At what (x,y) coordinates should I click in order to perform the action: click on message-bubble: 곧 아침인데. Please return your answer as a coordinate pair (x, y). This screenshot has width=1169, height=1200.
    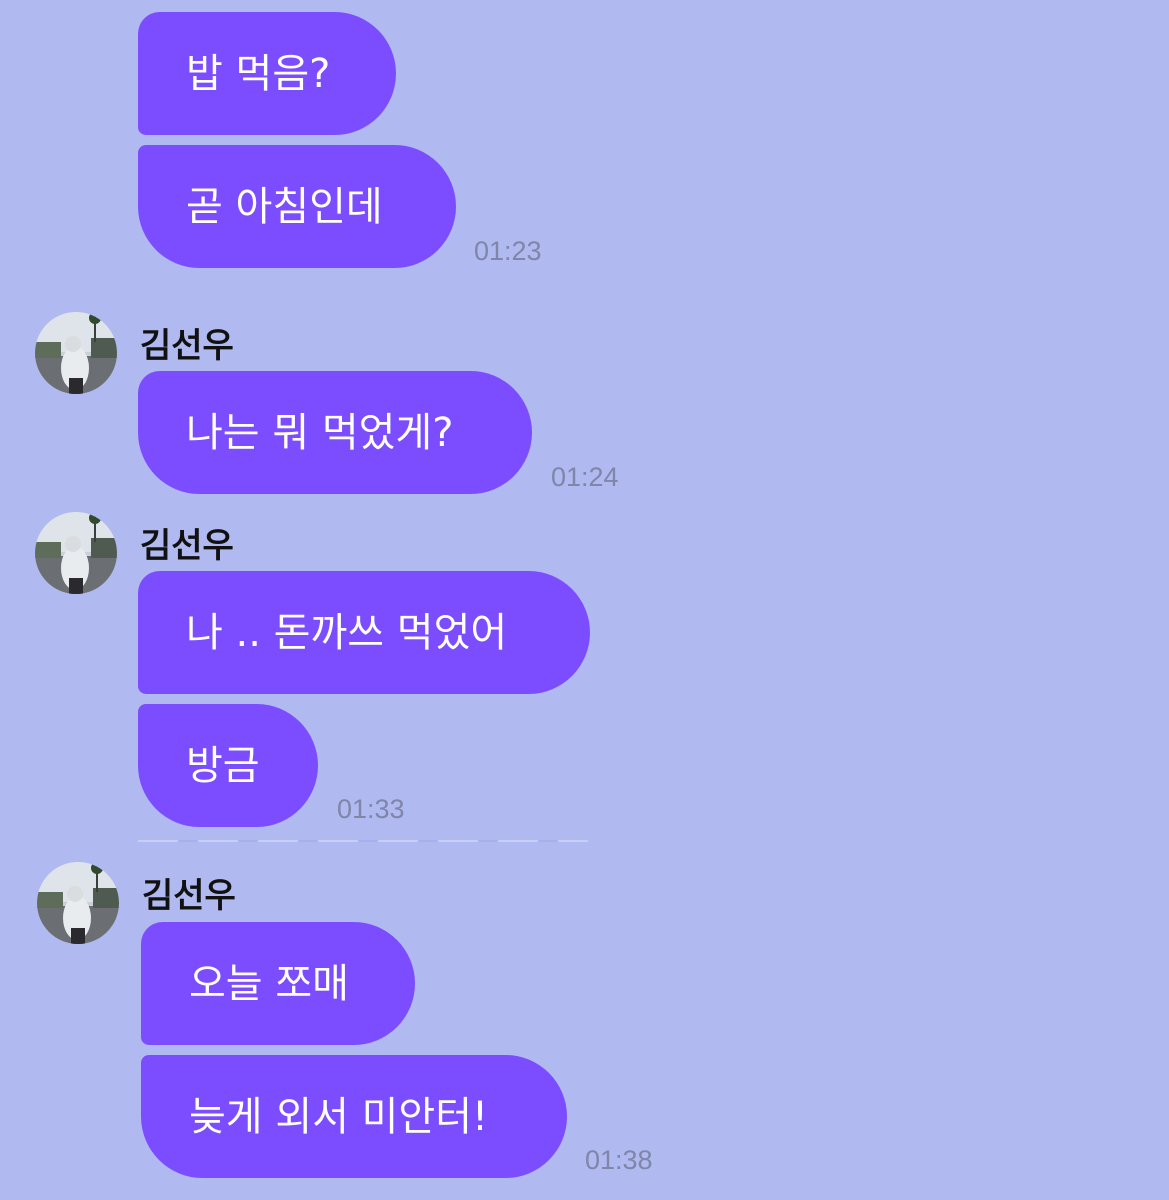
    Looking at the image, I should click on (297, 206).